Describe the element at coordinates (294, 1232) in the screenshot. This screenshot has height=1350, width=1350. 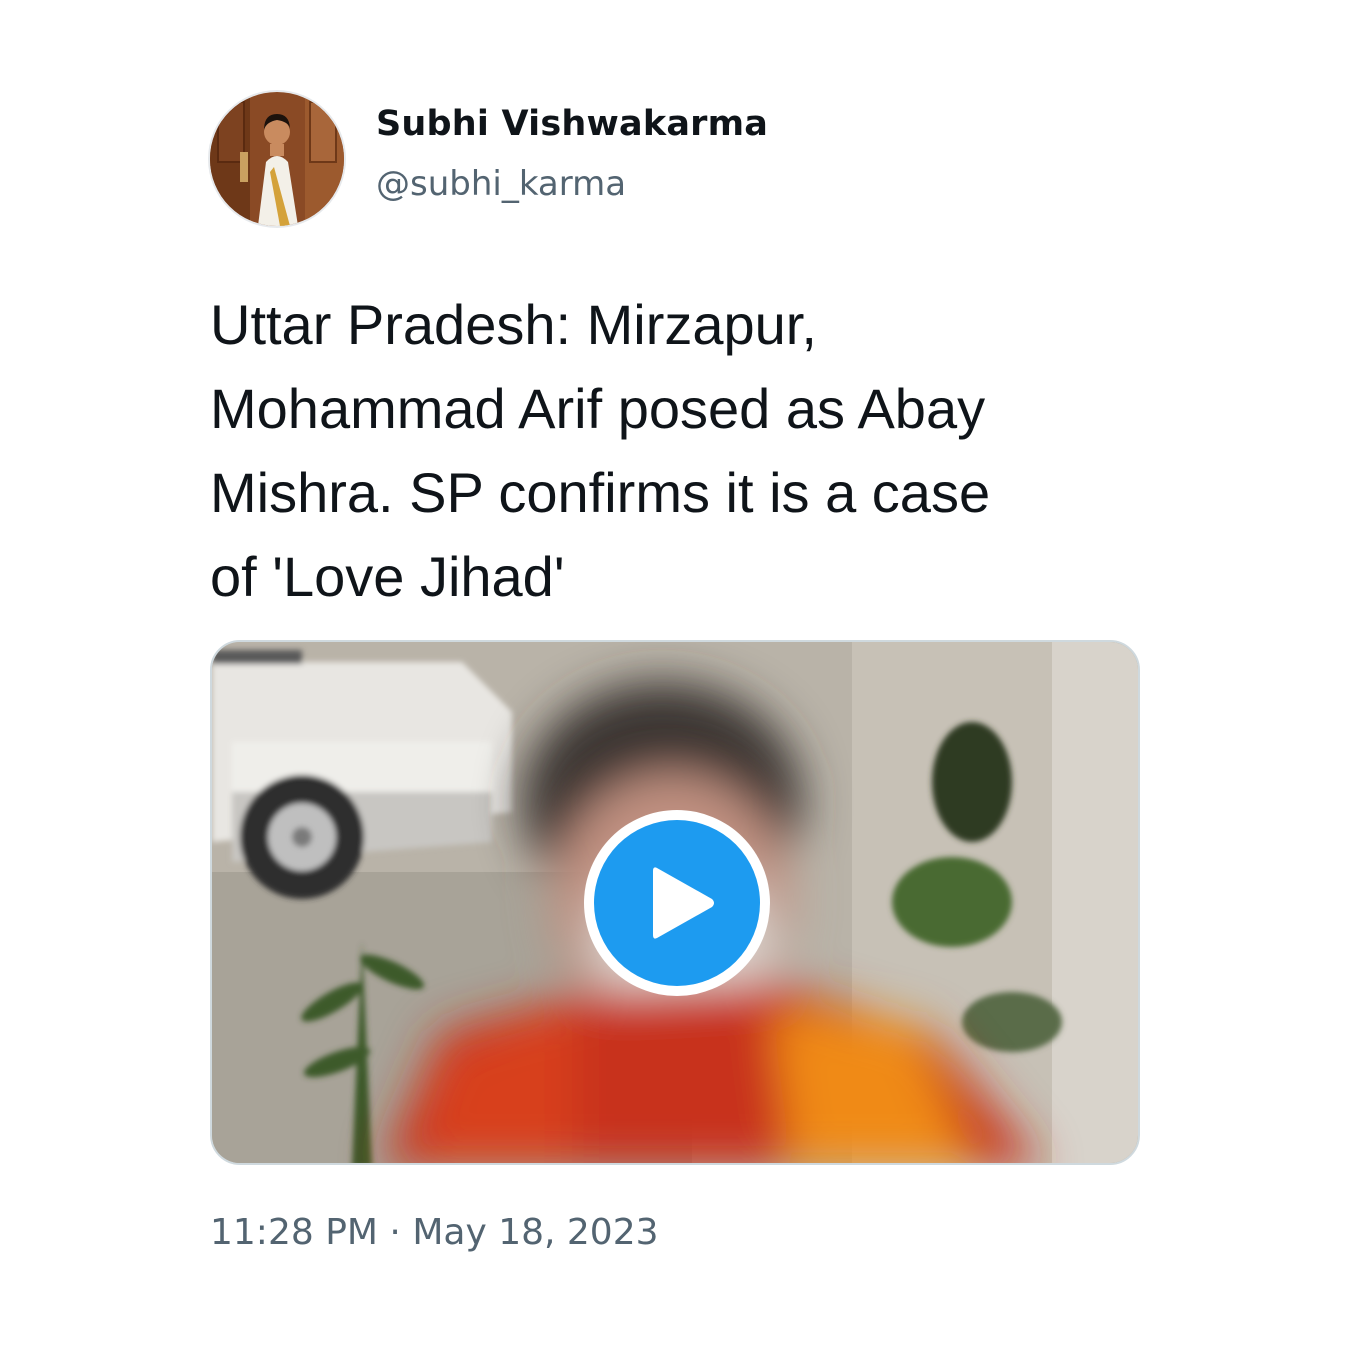
I see `tweet-time: 11:28 PM` at that location.